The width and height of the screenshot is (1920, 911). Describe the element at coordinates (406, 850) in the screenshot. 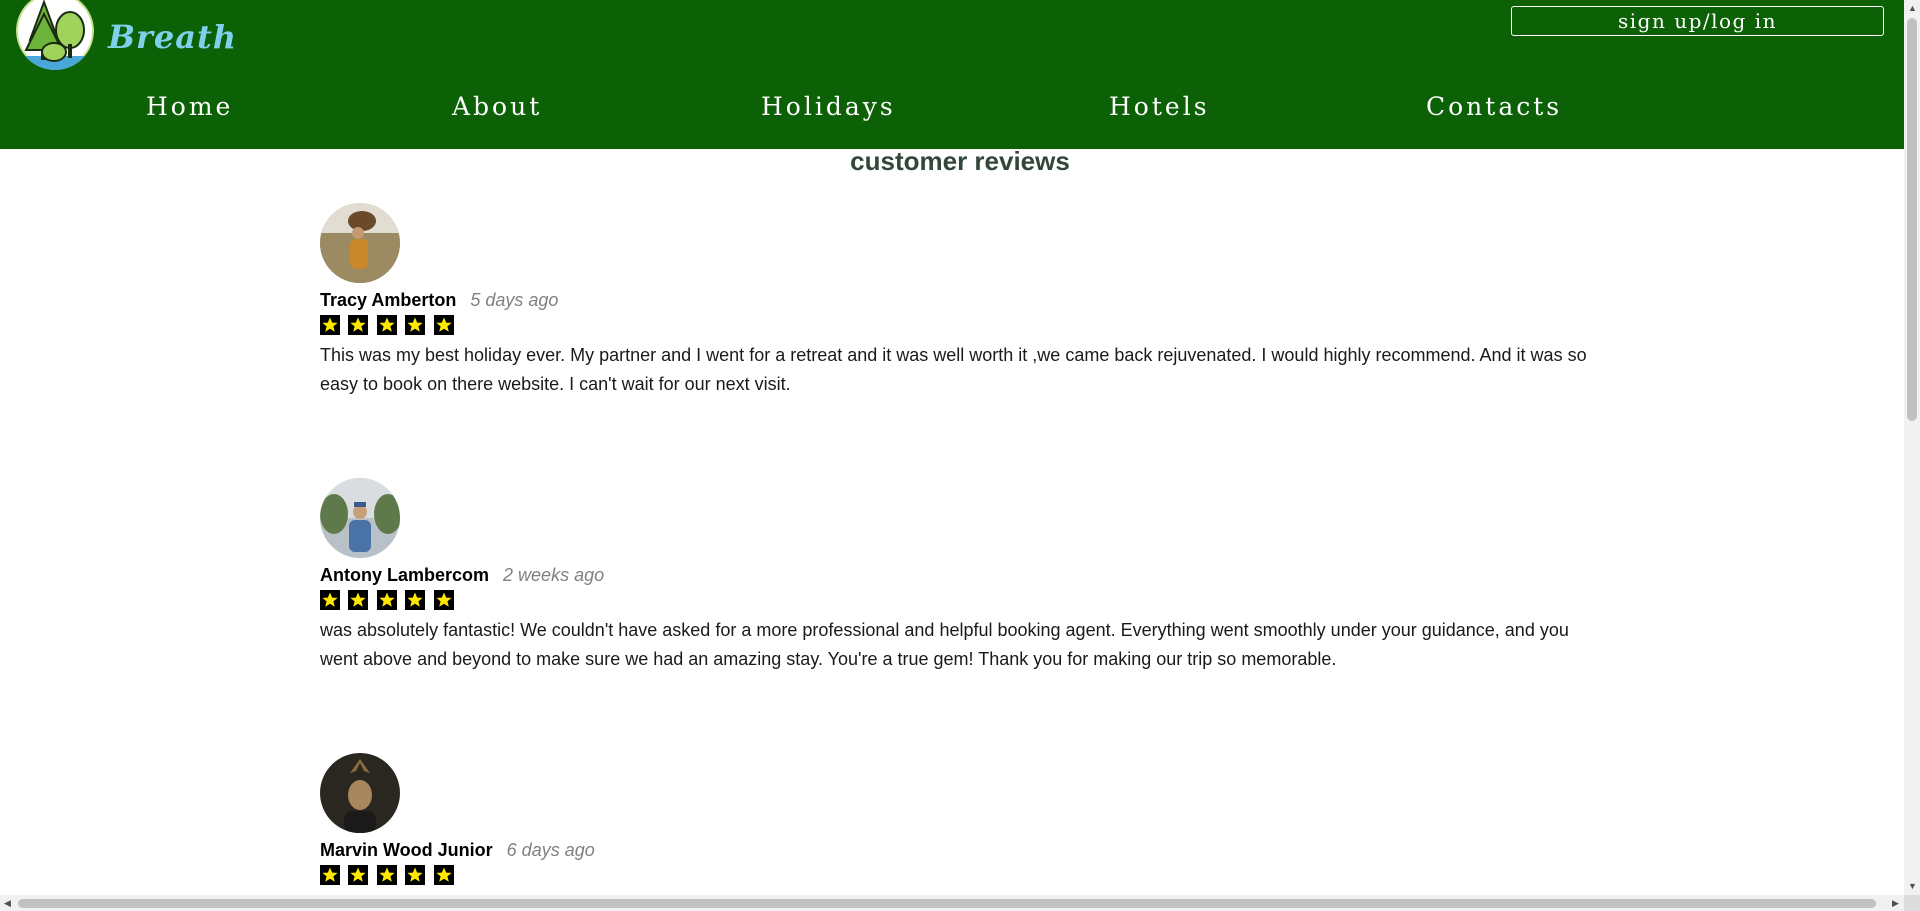

I see `reviewer-name: Marvin Wood Junior` at that location.